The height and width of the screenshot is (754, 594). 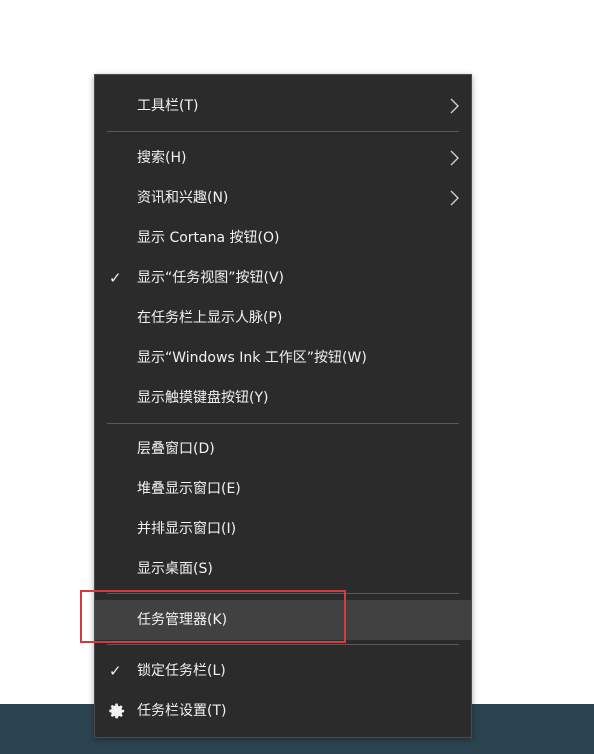 I want to click on menu-item-show-task-view-button: ✓ 显示“任务视图”按钮(V), so click(x=283, y=278).